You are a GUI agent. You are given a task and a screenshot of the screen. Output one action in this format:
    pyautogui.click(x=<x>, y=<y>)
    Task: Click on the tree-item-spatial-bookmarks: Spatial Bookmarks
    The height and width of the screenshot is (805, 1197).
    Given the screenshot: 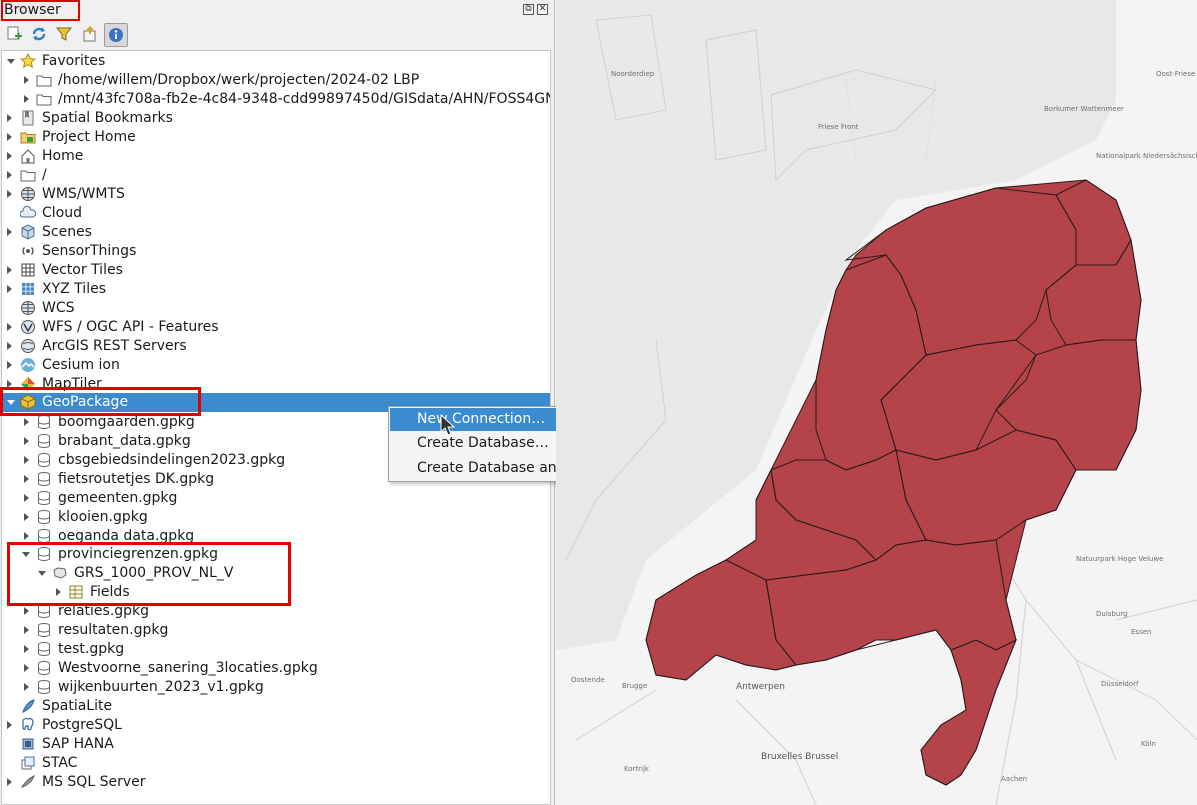 What is the action you would take?
    pyautogui.click(x=276, y=118)
    